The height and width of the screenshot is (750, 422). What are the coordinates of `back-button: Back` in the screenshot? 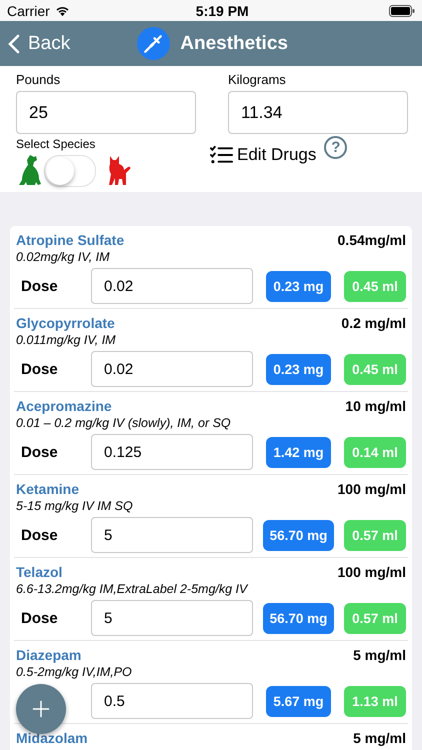 It's located at (35, 43).